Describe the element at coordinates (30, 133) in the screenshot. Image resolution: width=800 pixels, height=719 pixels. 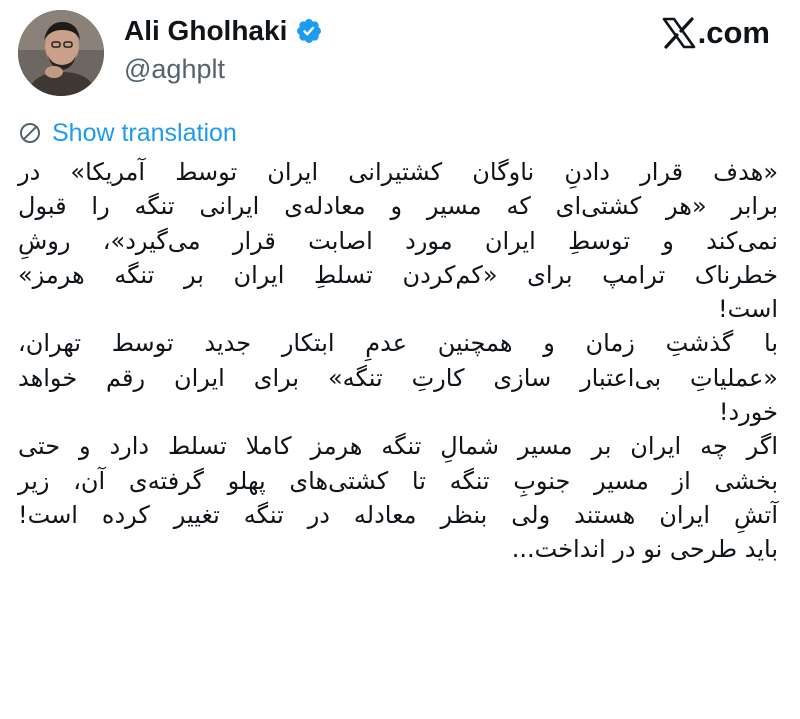
I see `globe-icon` at that location.